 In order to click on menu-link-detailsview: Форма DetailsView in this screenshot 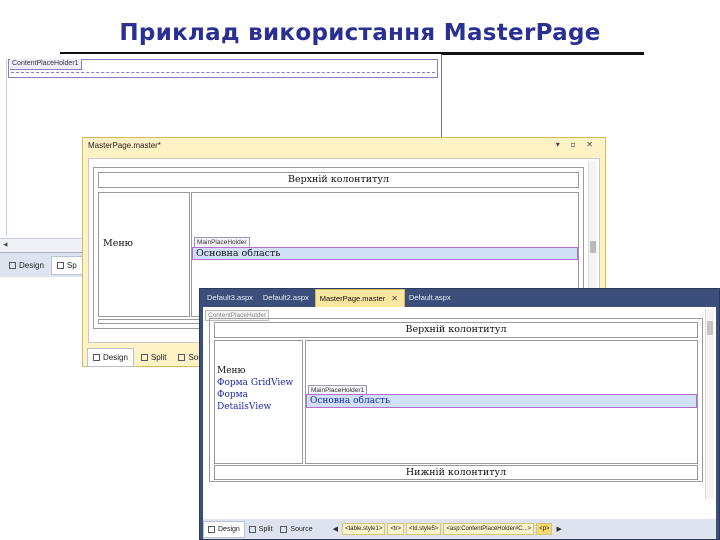, I will do `click(259, 401)`.